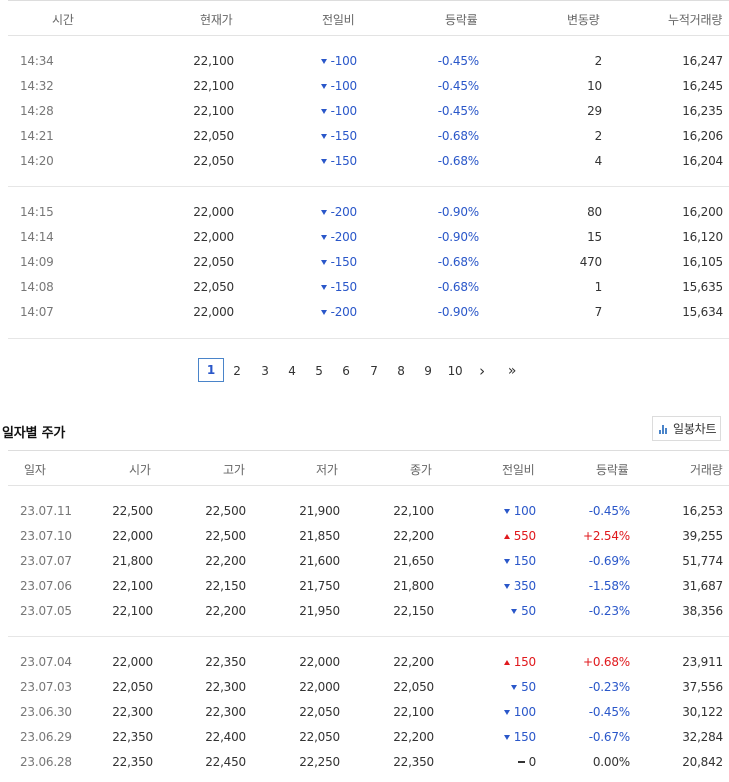 This screenshot has height=782, width=729. I want to click on daily-rate-cell: -0.69%, so click(609, 561).